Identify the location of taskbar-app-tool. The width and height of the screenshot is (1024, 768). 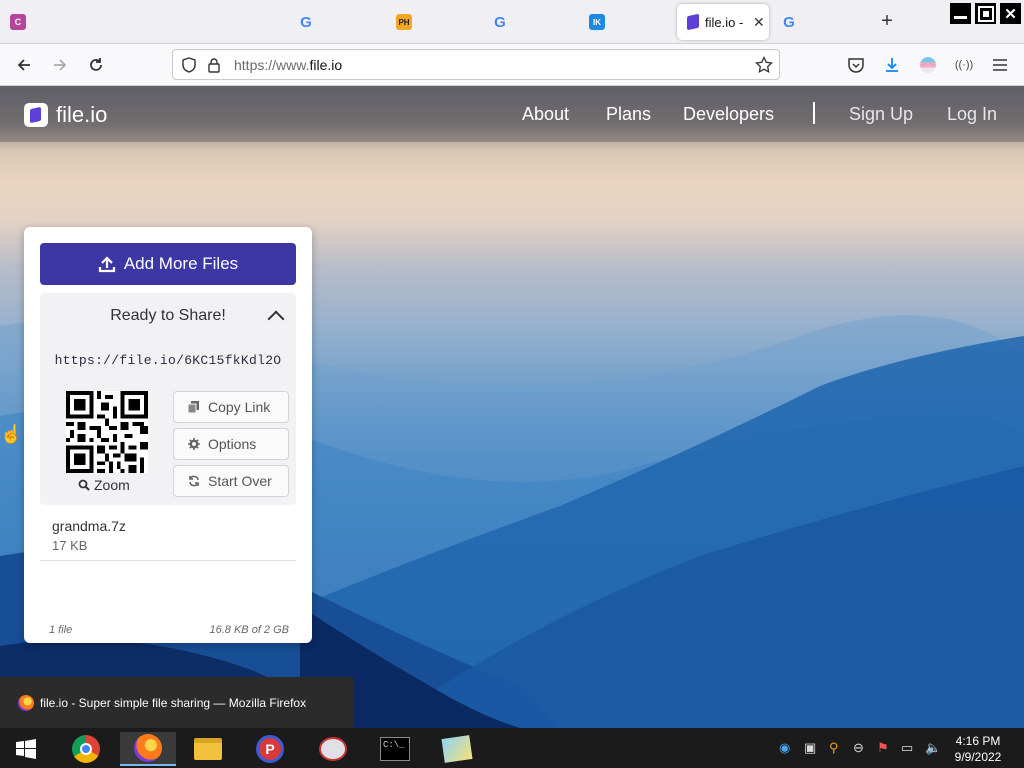
(333, 749).